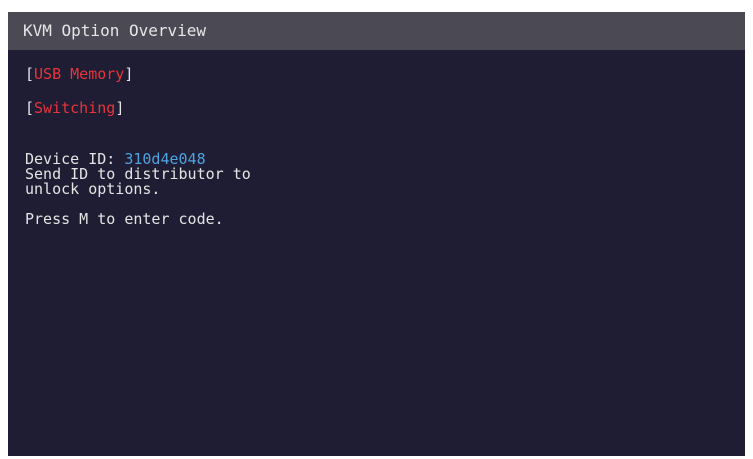 The height and width of the screenshot is (459, 753). What do you see at coordinates (93, 189) in the screenshot?
I see `instruction-line-2: unlock options.` at bounding box center [93, 189].